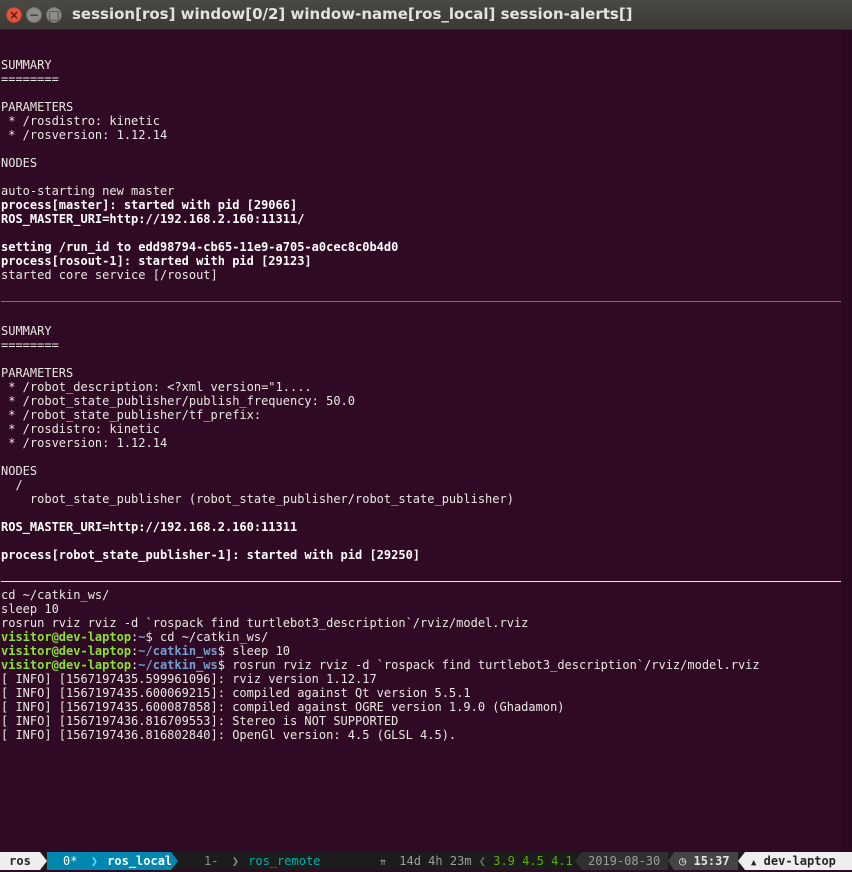  I want to click on hostname-value: dev-laptop, so click(799, 861).